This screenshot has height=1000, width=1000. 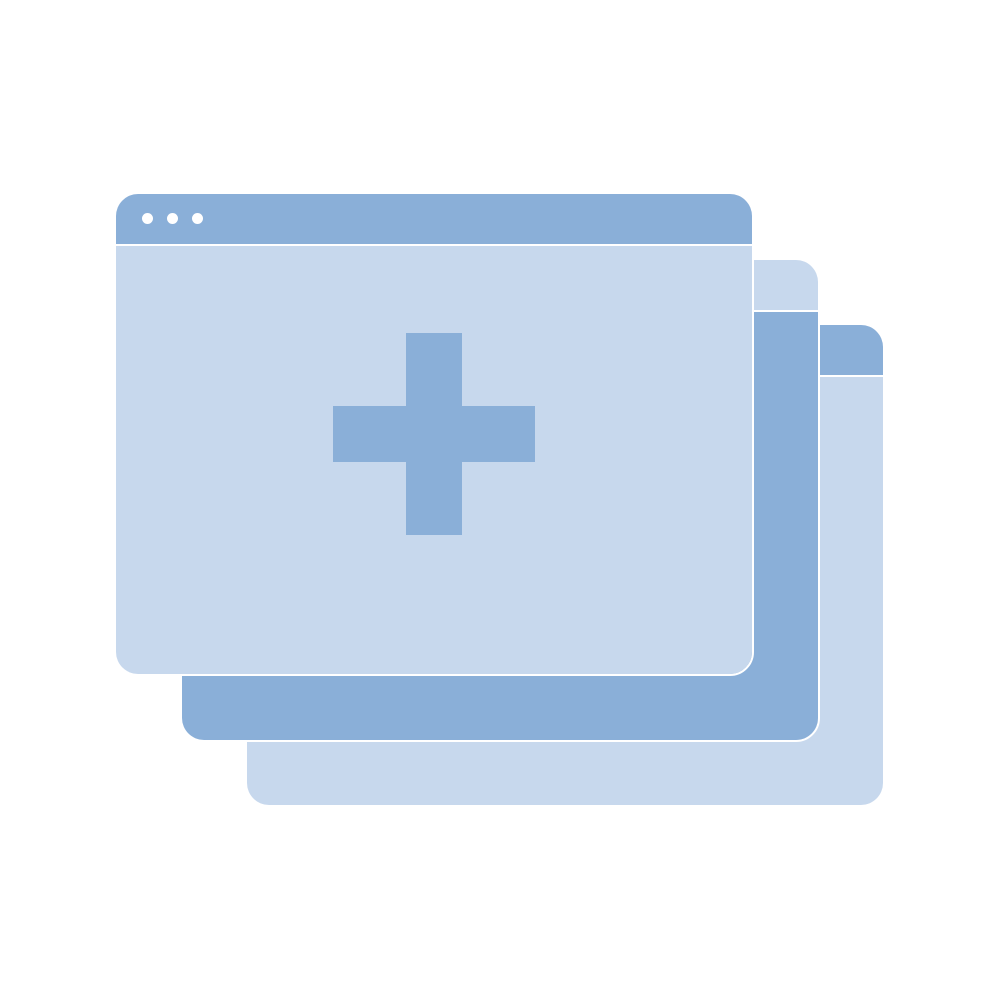 What do you see at coordinates (434, 220) in the screenshot?
I see `front-window-titlebar` at bounding box center [434, 220].